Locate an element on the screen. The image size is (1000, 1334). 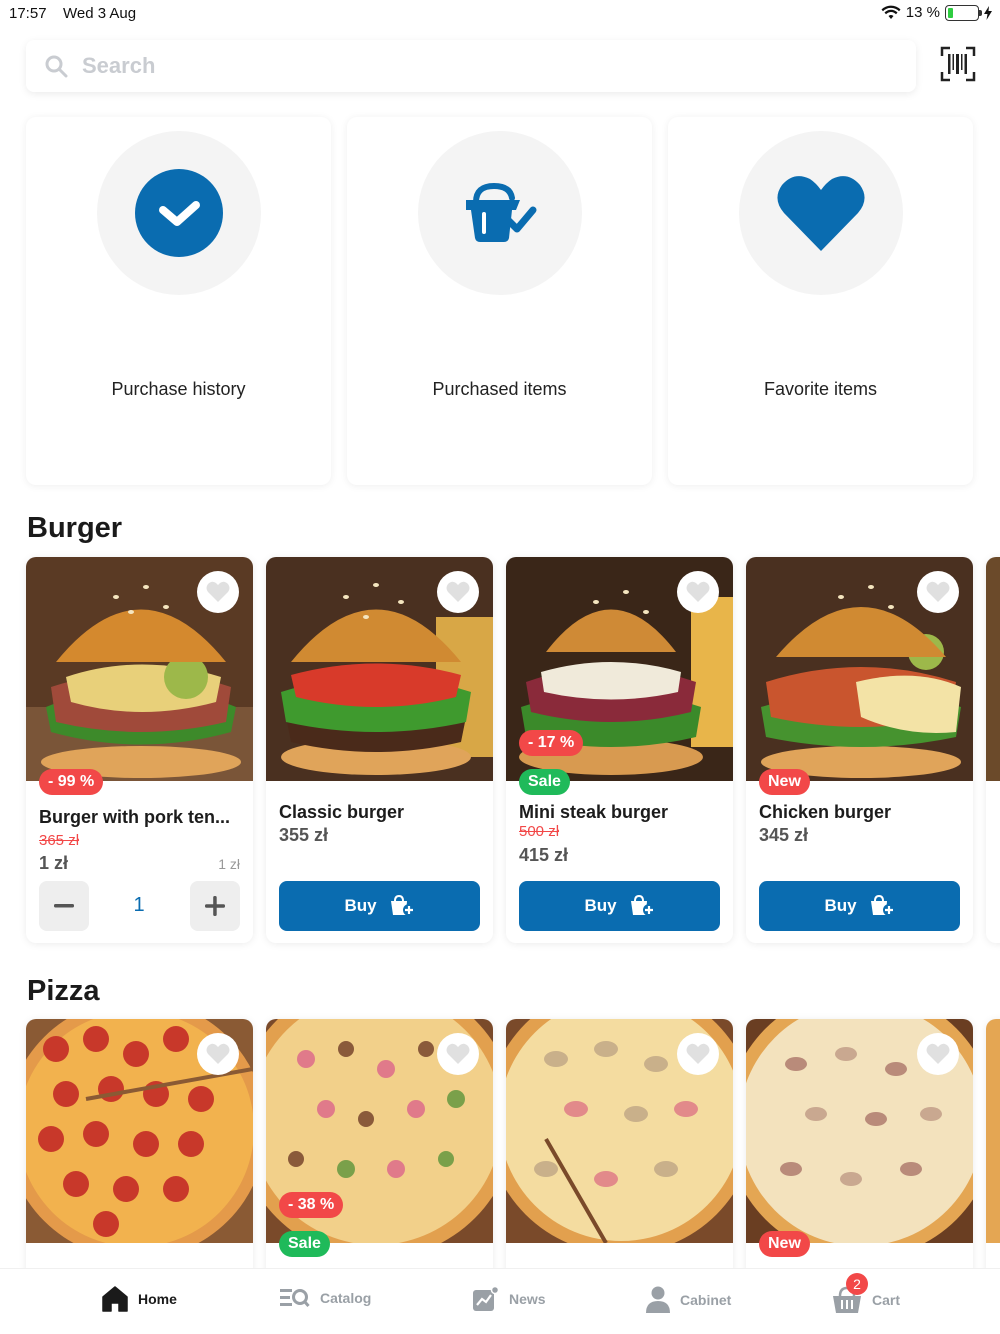
increase-quantity-button is located at coordinates (215, 906).